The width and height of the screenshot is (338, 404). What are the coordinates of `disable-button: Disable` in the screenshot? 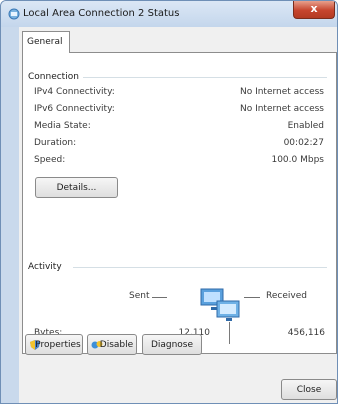 It's located at (112, 344).